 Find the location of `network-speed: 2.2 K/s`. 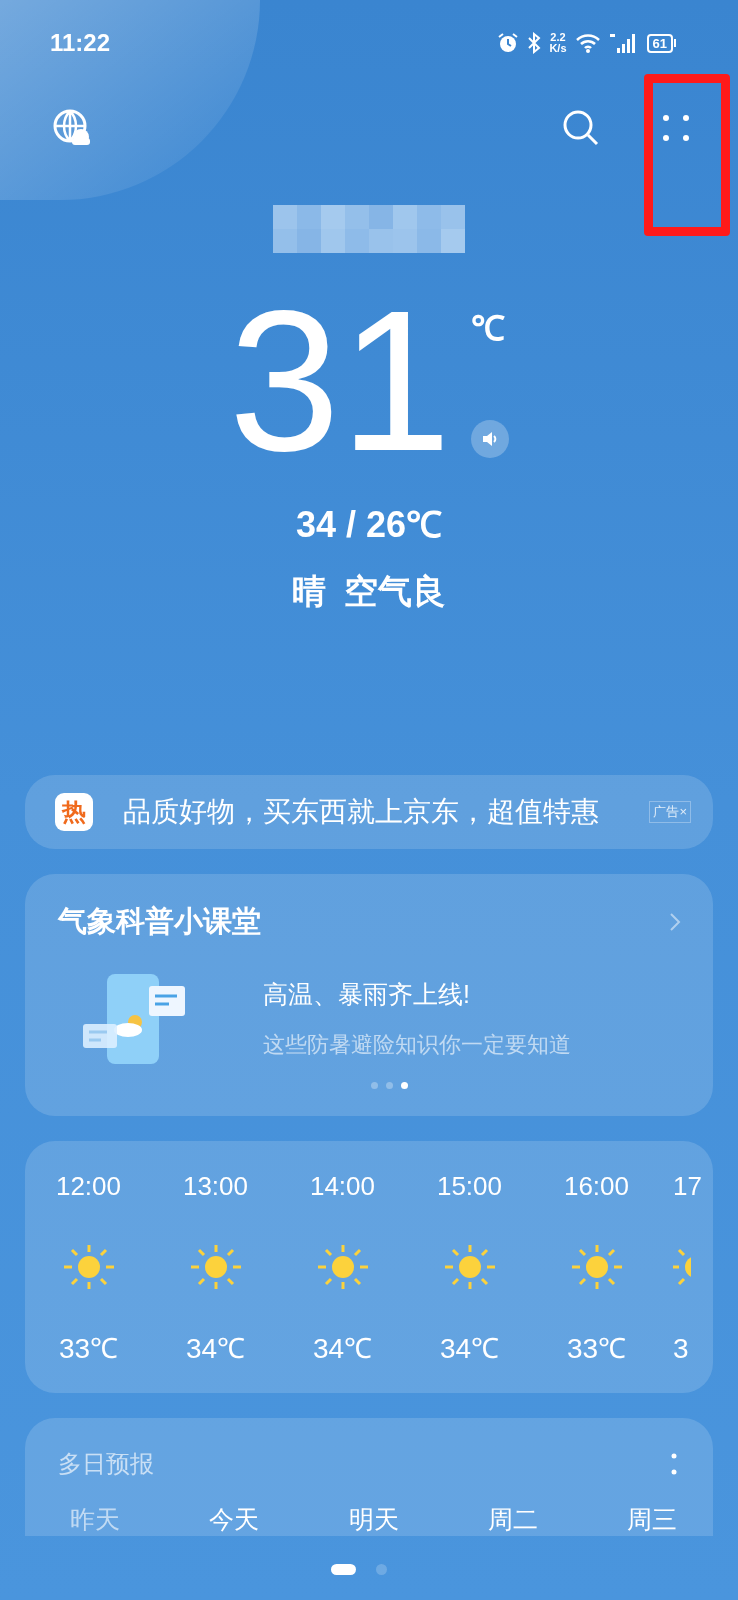

network-speed: 2.2 K/s is located at coordinates (558, 43).